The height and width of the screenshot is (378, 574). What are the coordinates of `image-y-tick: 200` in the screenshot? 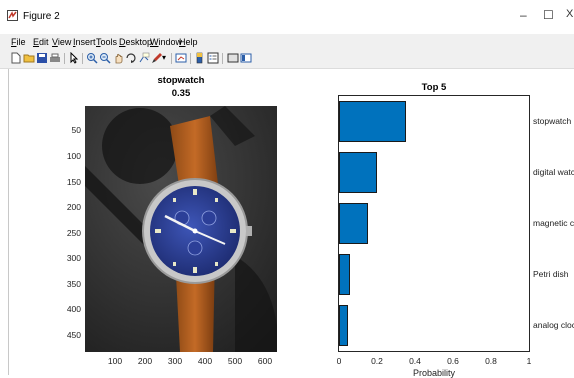 It's located at (73, 207).